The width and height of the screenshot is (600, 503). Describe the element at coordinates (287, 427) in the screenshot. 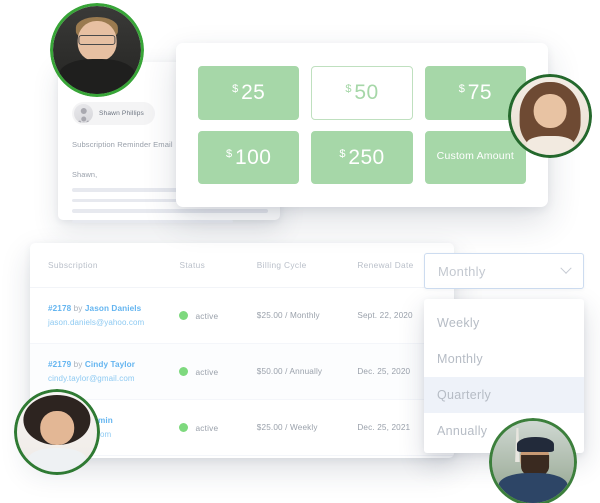

I see `billing-cycle-value: $25.00 / Weekly` at that location.